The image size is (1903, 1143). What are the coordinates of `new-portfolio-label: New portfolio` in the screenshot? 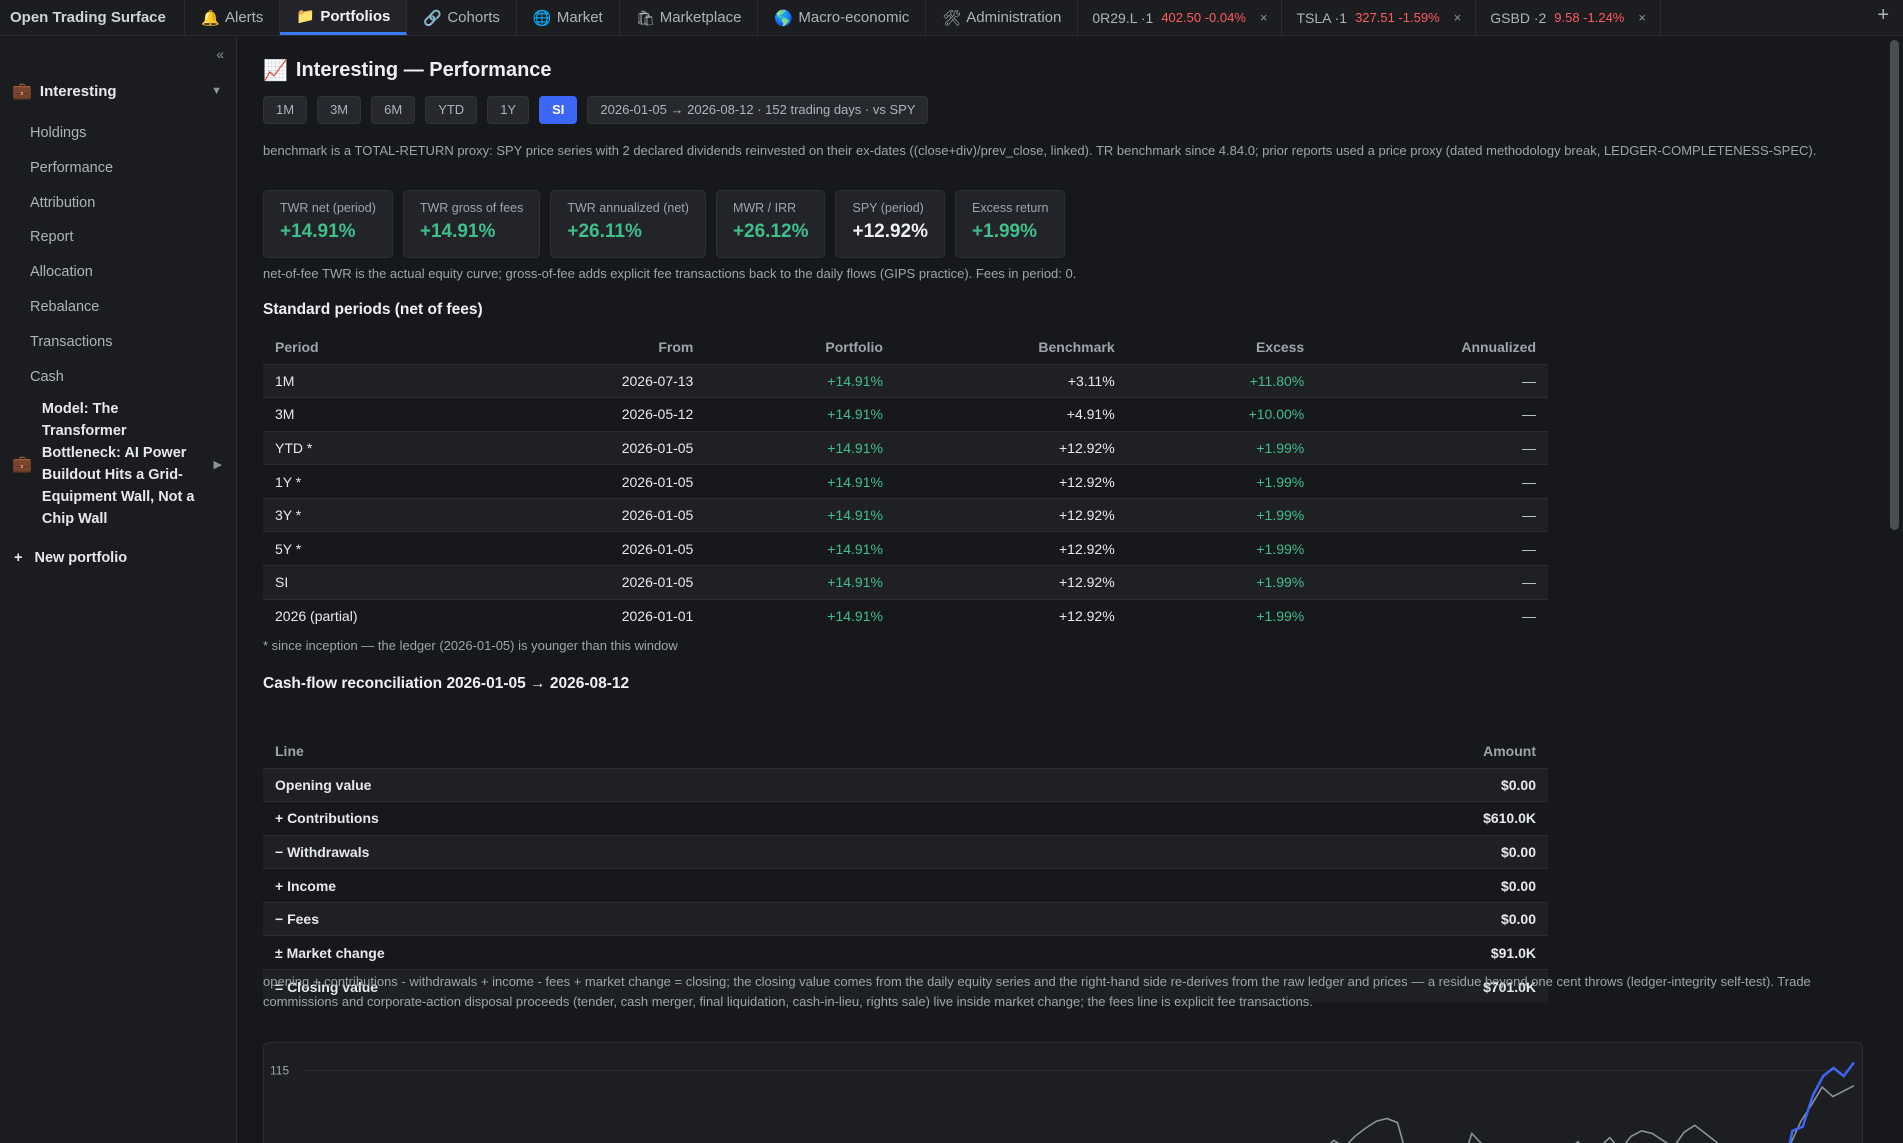 It's located at (81, 558).